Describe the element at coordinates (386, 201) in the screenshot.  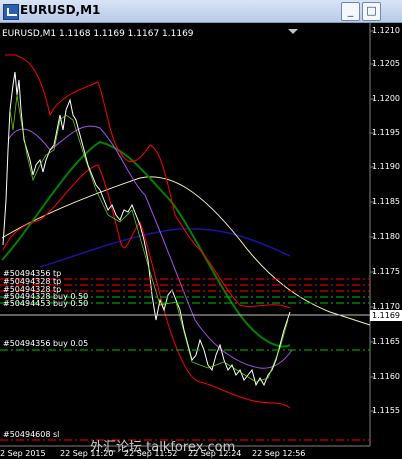
I see `price-label: 1.1185` at that location.